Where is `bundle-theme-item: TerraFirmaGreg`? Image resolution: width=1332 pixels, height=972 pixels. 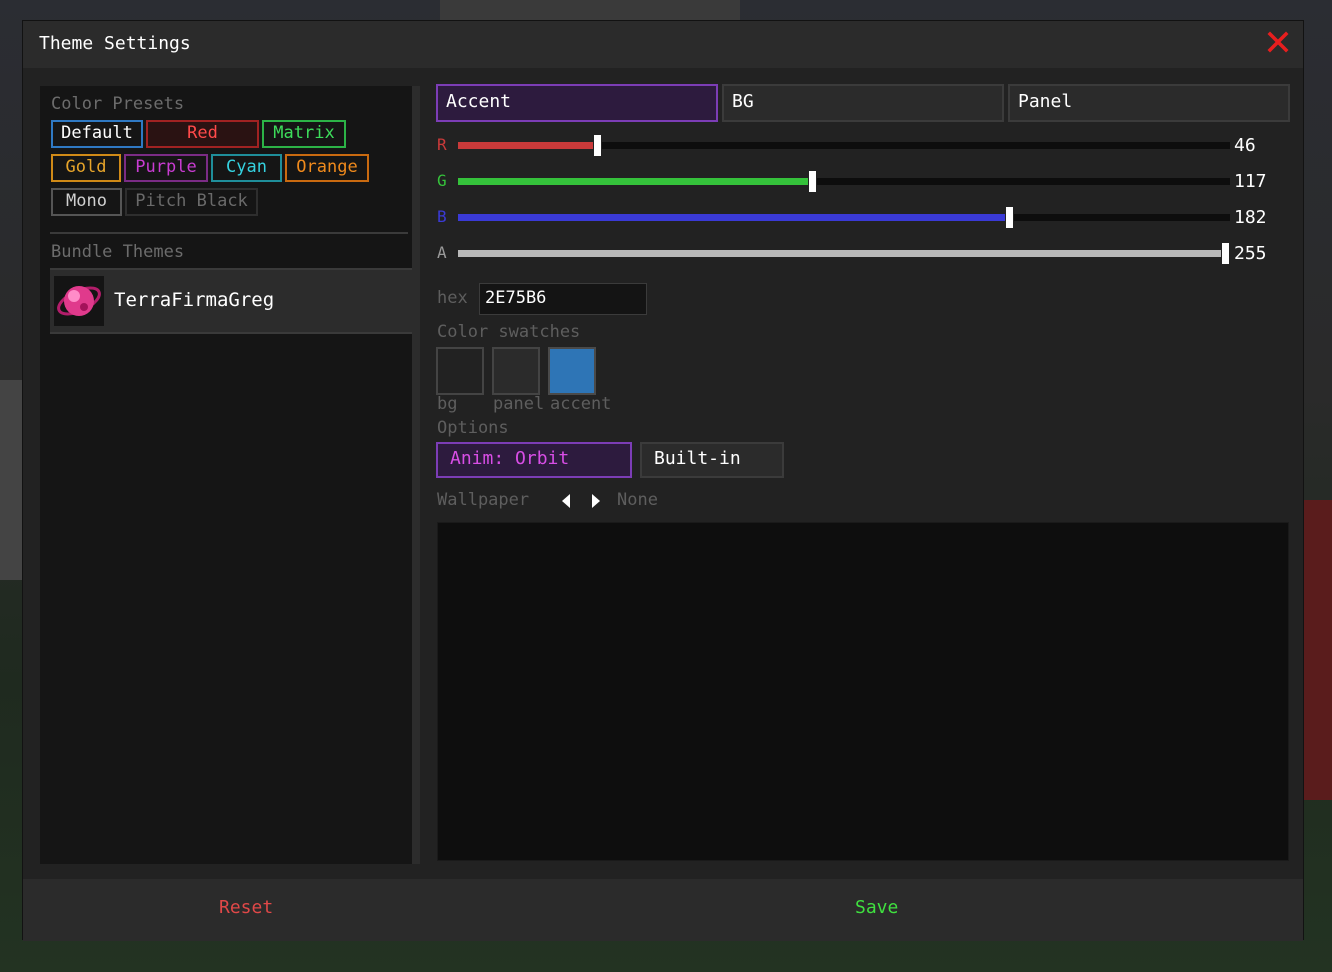 bundle-theme-item: TerraFirmaGreg is located at coordinates (231, 301).